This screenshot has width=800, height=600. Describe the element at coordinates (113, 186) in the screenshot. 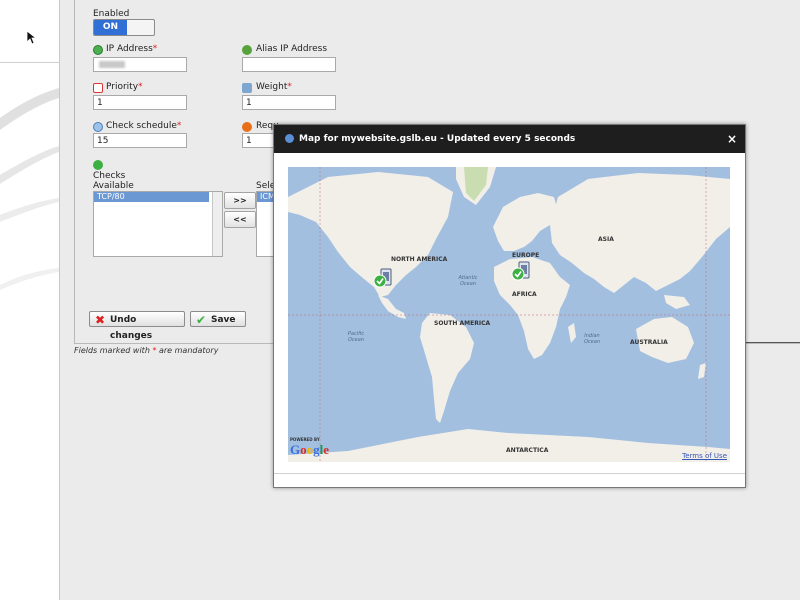

I see `available-label: Available` at that location.